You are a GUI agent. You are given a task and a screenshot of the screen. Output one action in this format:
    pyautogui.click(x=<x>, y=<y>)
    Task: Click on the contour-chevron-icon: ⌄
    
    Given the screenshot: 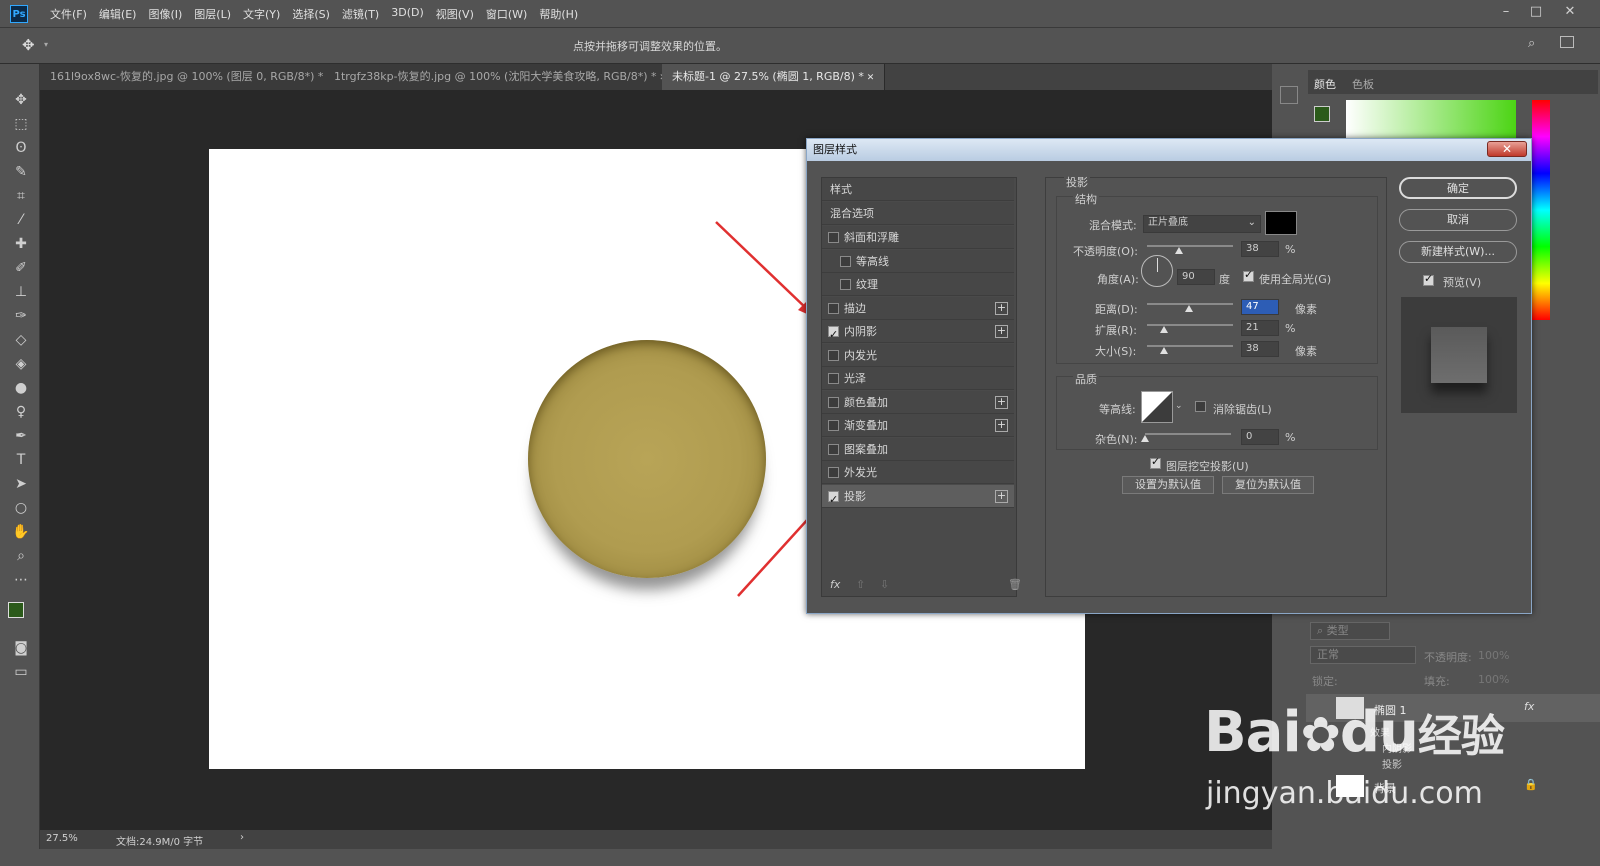 What is the action you would take?
    pyautogui.click(x=1179, y=406)
    